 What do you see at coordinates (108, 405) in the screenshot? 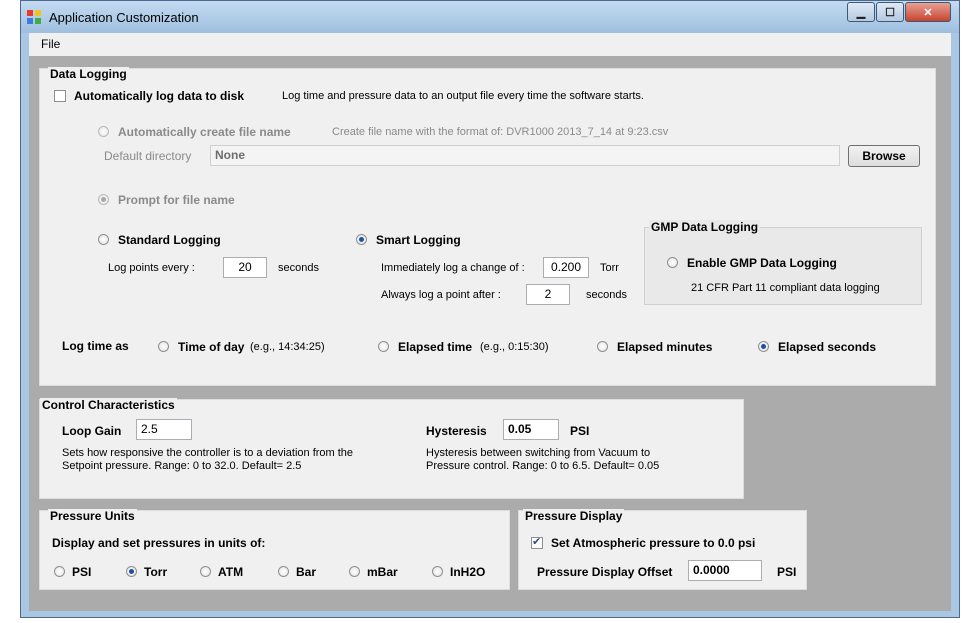
I see `control-group-label: Control Characteristics` at bounding box center [108, 405].